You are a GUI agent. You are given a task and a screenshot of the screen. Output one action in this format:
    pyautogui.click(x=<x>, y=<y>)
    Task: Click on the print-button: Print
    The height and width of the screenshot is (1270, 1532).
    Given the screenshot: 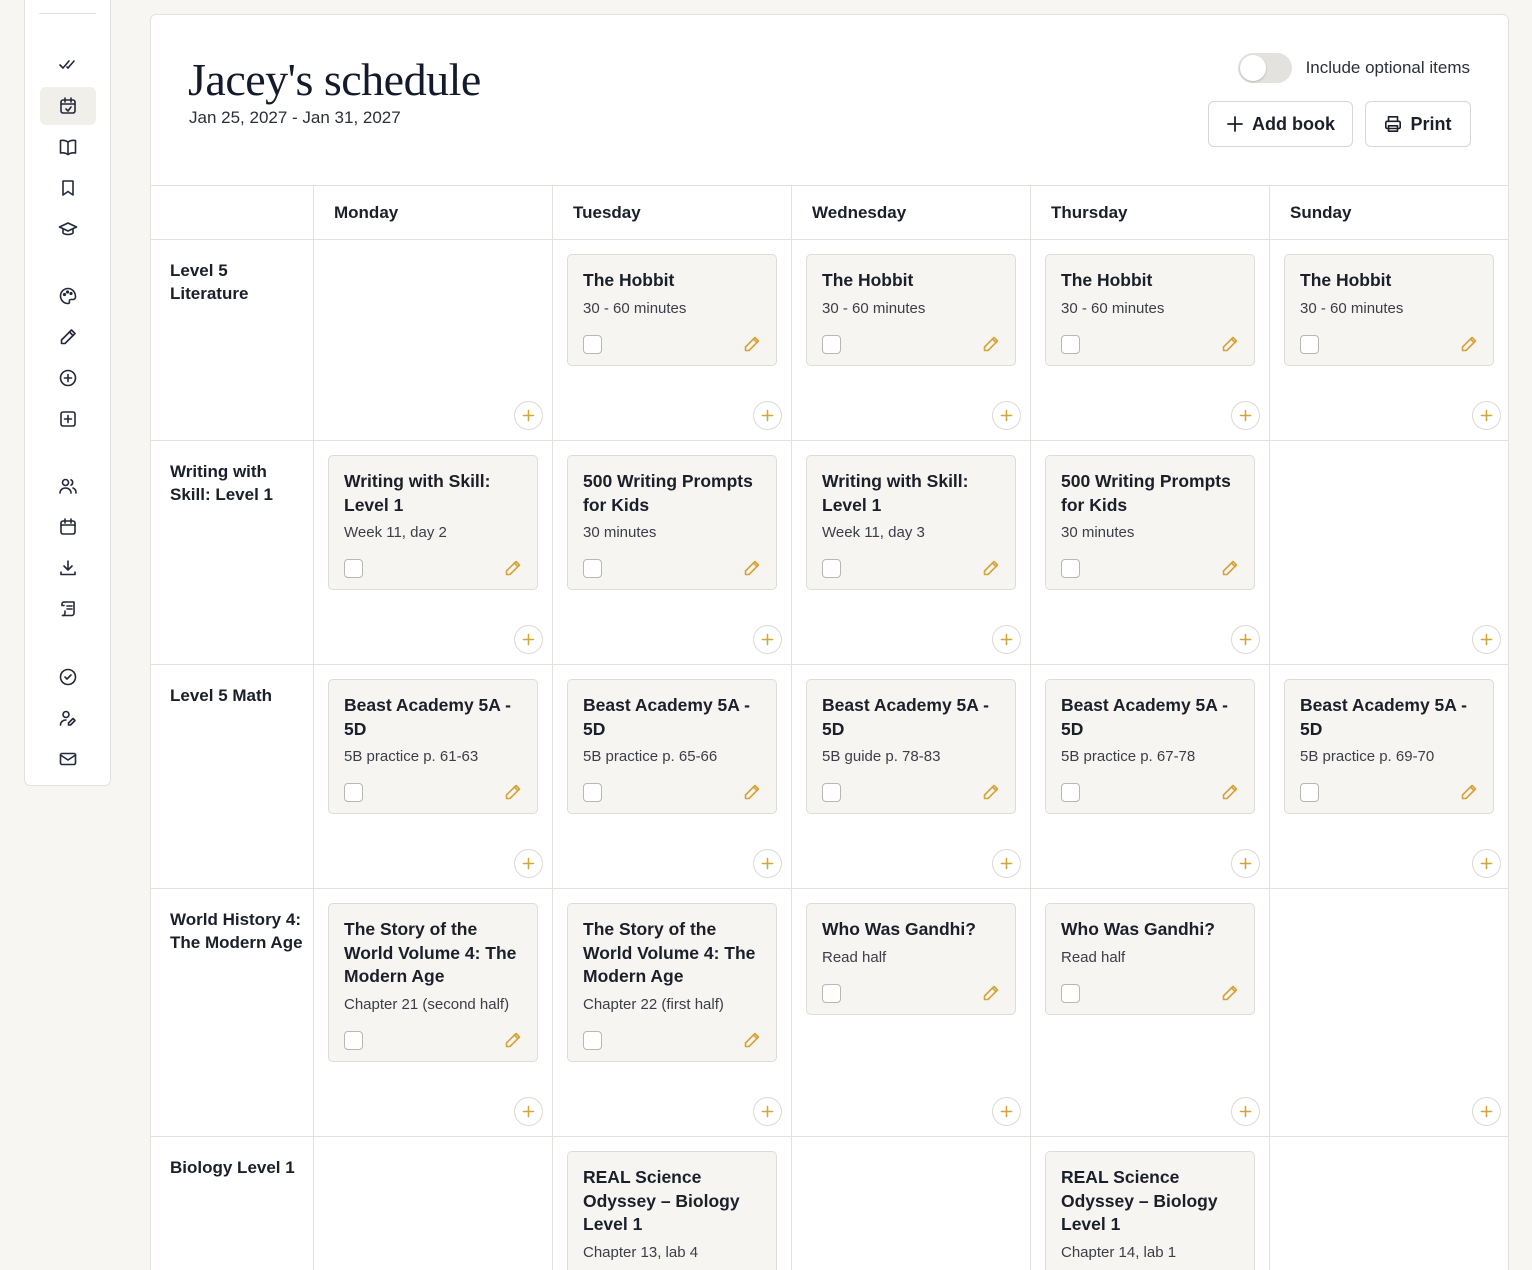 What is the action you would take?
    pyautogui.click(x=1418, y=124)
    